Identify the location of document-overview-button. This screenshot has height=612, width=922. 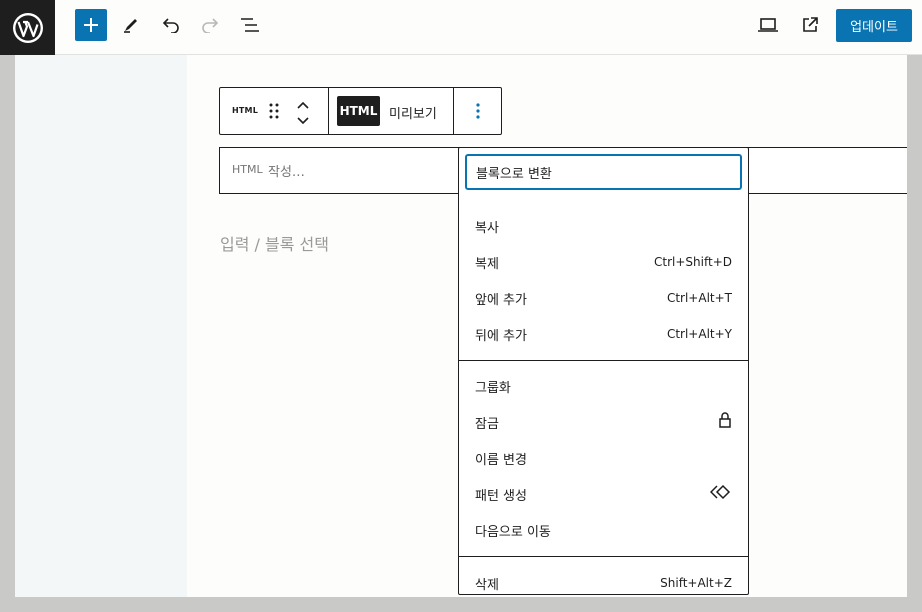
(250, 25).